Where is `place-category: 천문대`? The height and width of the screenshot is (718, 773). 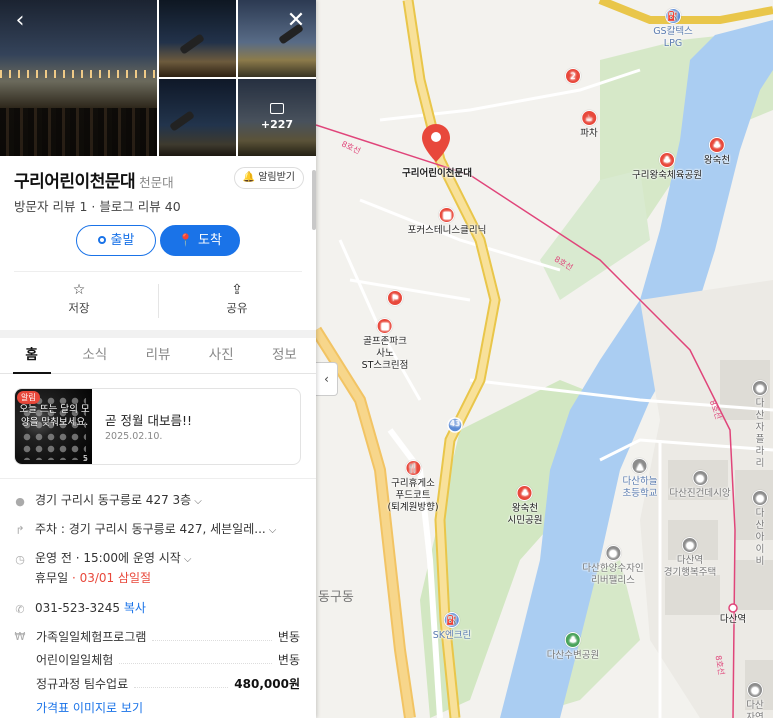
place-category: 천문대 is located at coordinates (156, 182).